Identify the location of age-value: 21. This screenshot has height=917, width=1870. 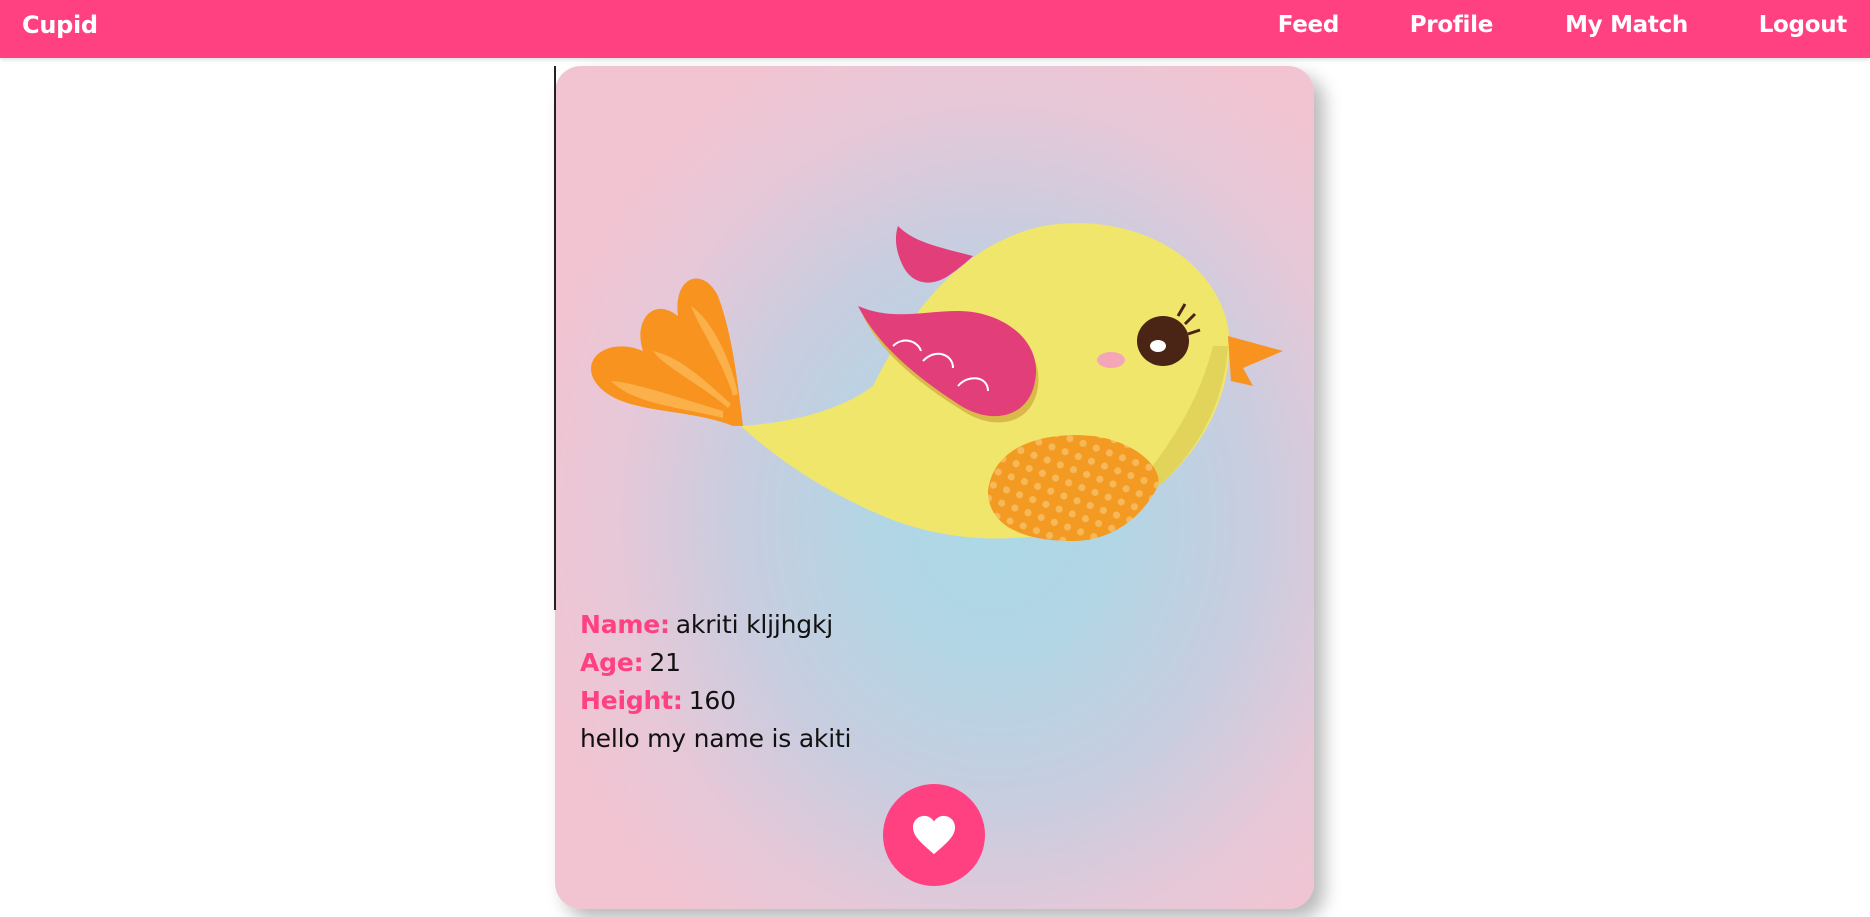
(665, 662).